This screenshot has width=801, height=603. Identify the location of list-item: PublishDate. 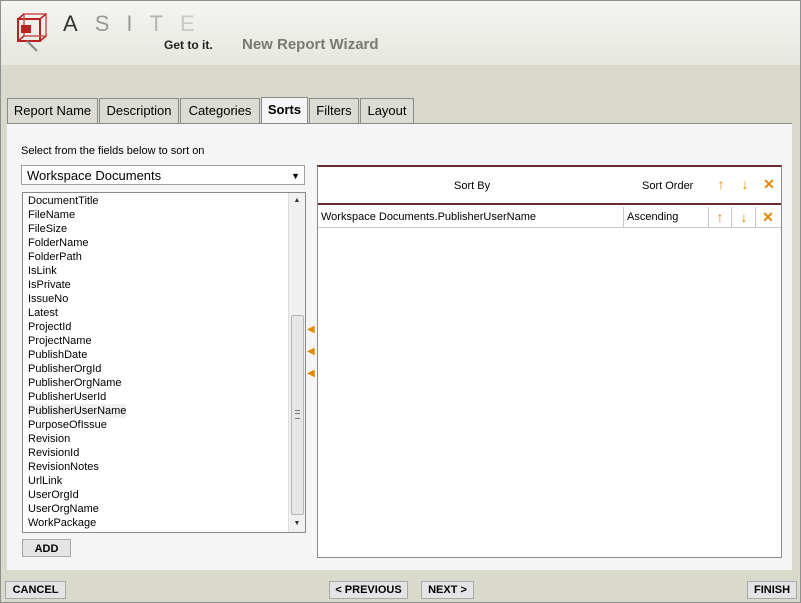
(77, 355).